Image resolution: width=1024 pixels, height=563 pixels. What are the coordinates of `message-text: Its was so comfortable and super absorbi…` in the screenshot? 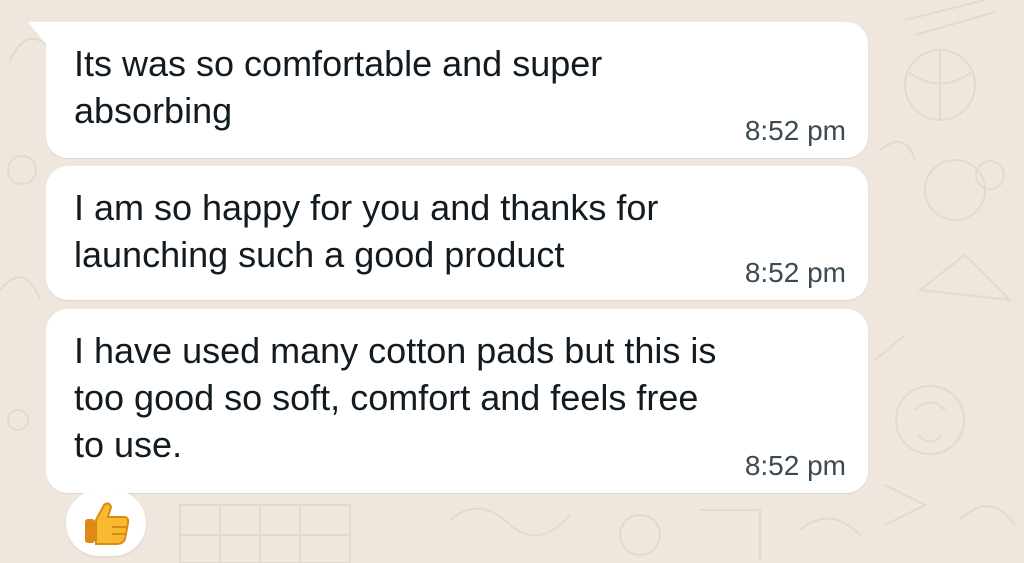 It's located at (338, 87).